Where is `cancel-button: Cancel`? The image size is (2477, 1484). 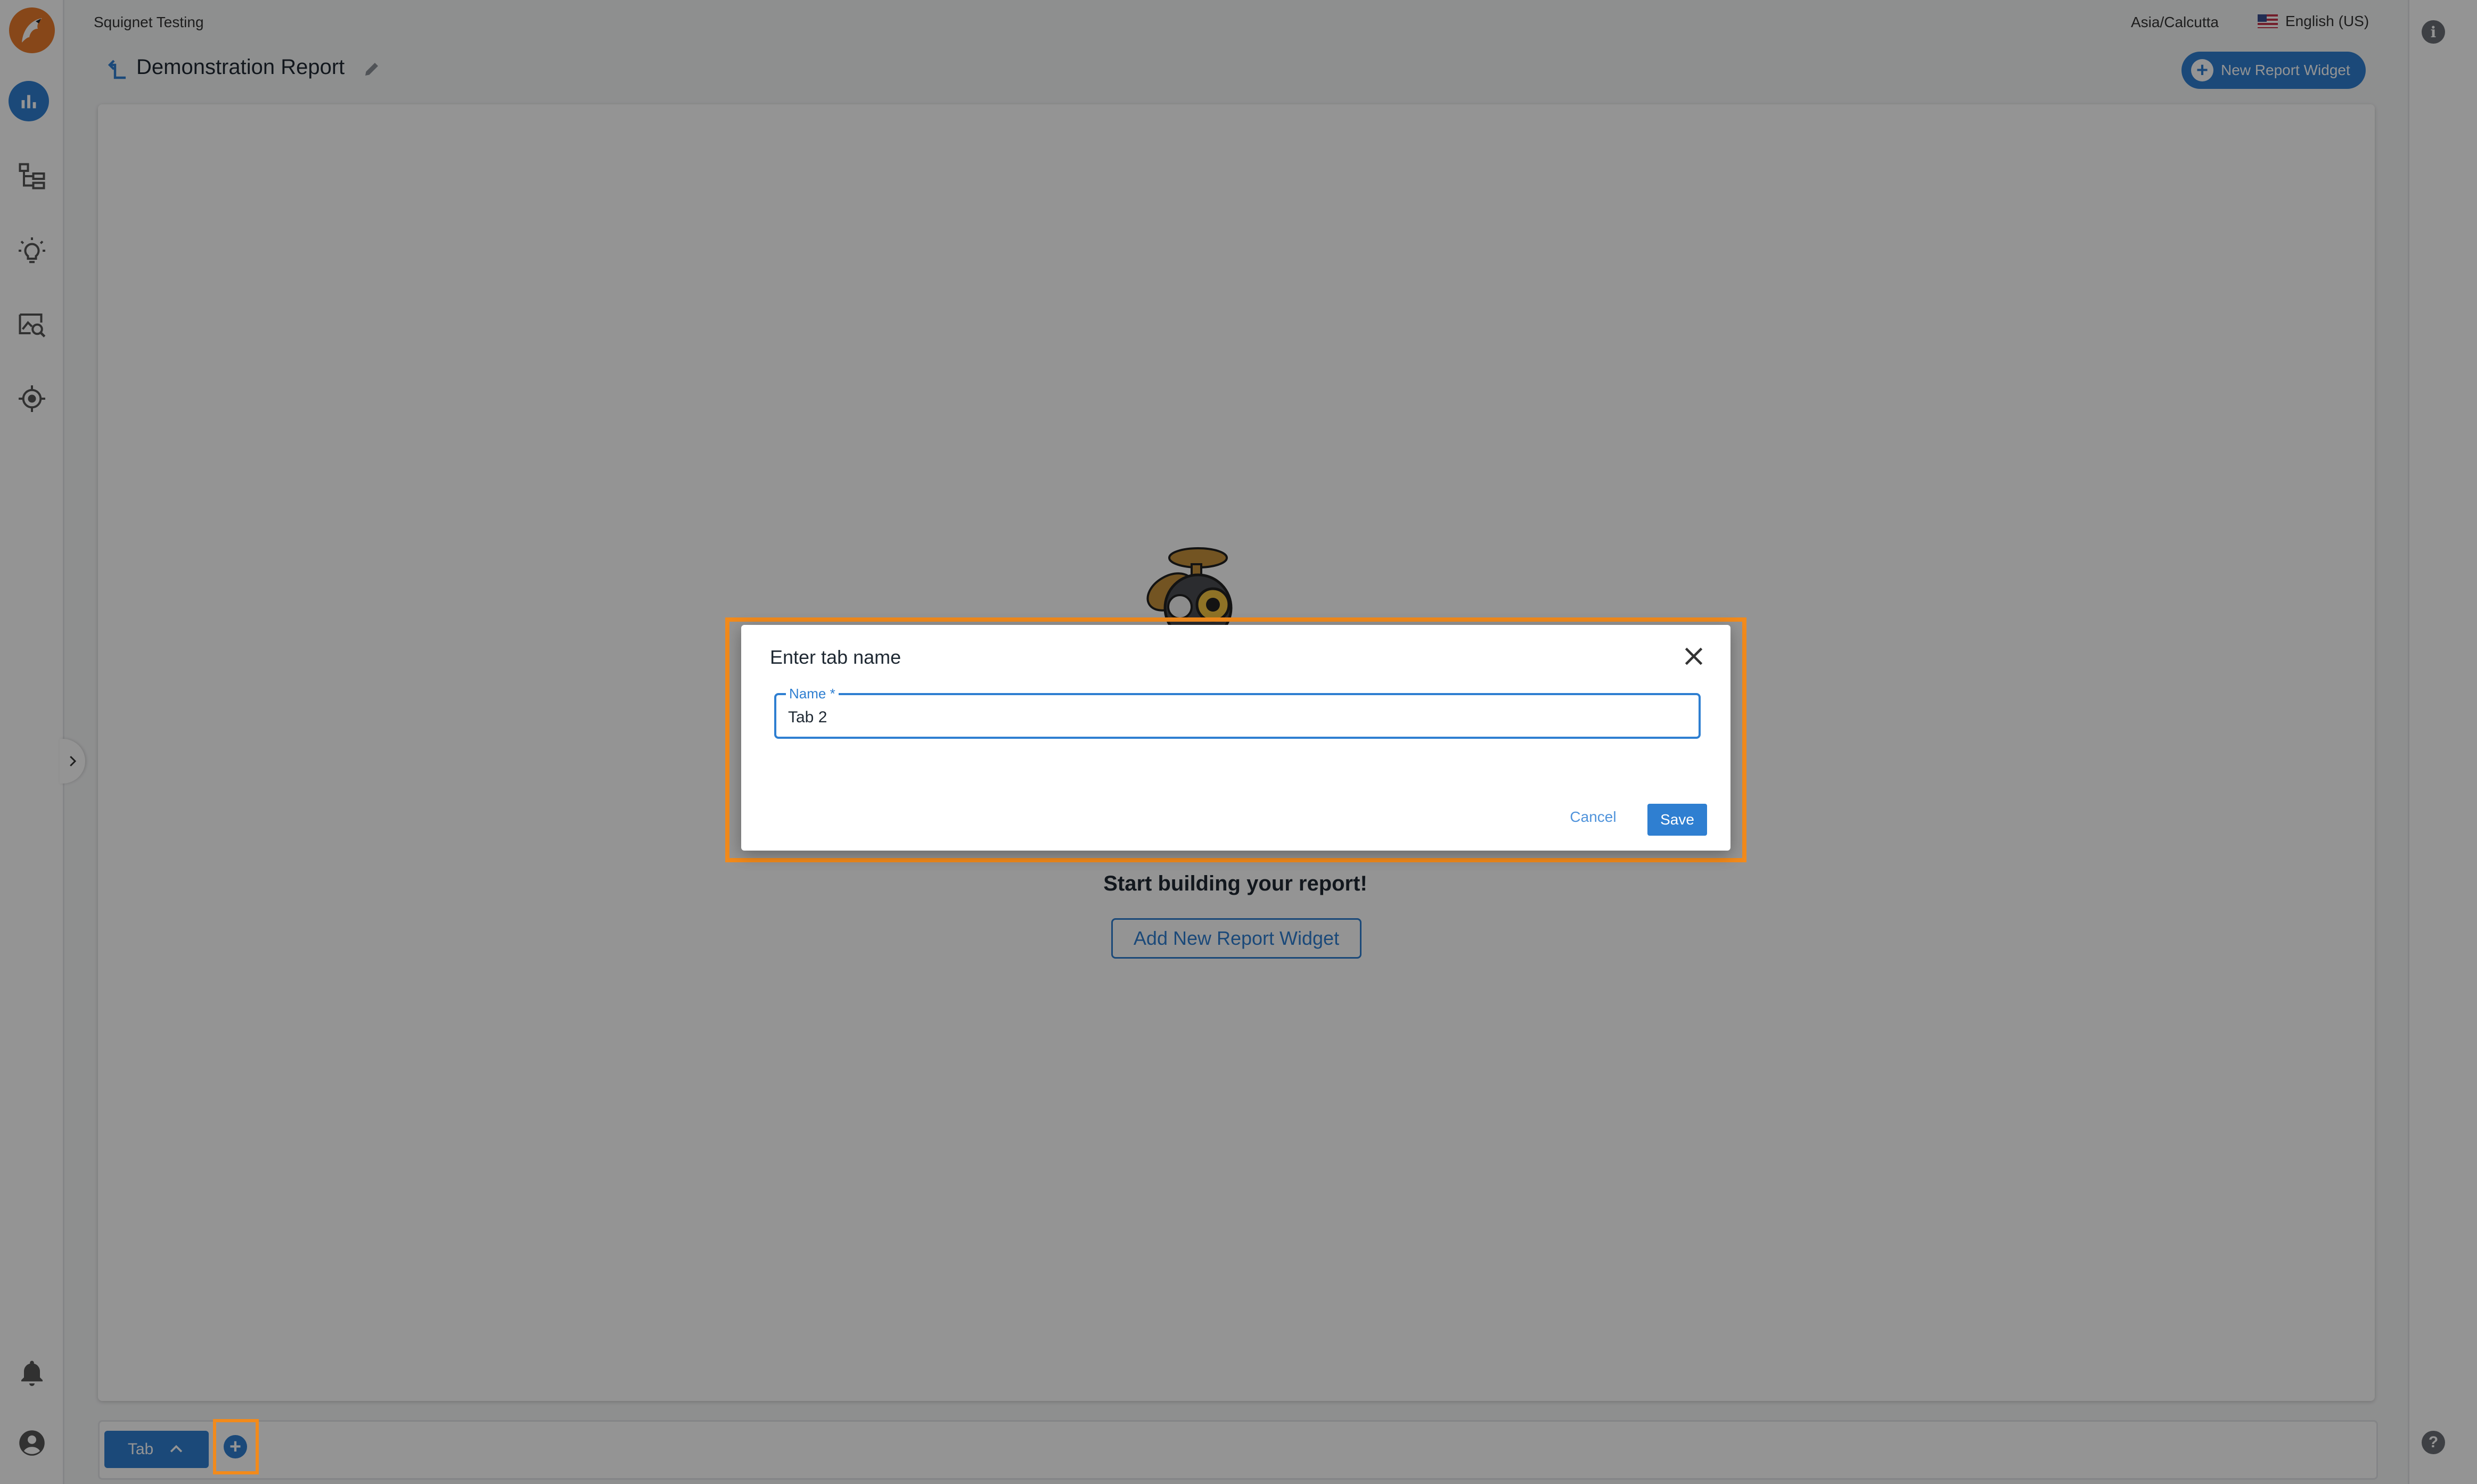
cancel-button: Cancel is located at coordinates (1593, 817).